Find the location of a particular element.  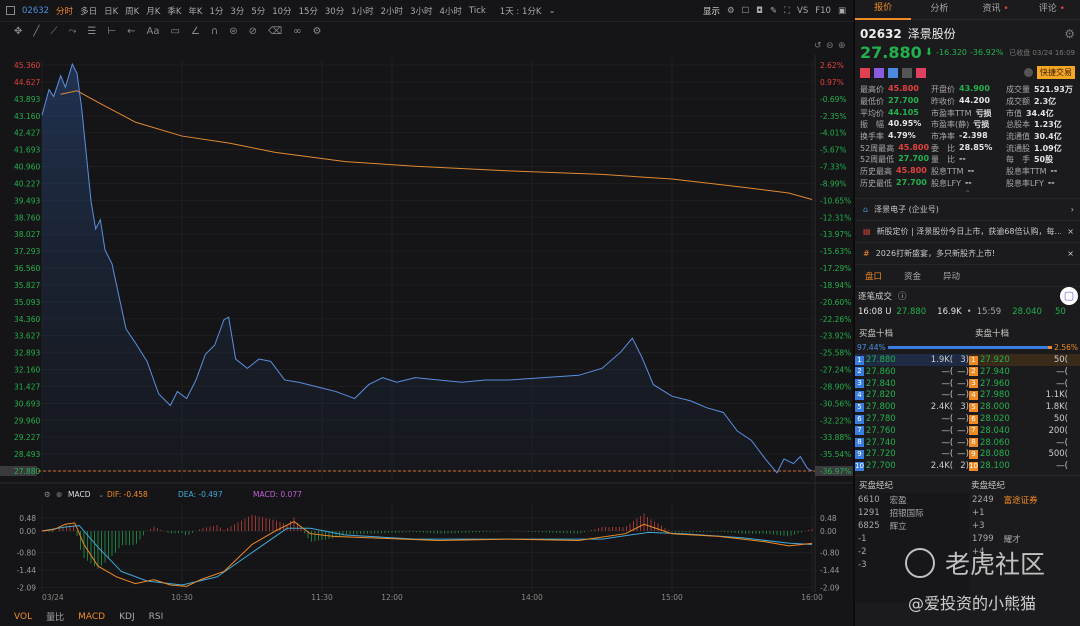

range-select: 1天 : 1分K is located at coordinates (521, 11).